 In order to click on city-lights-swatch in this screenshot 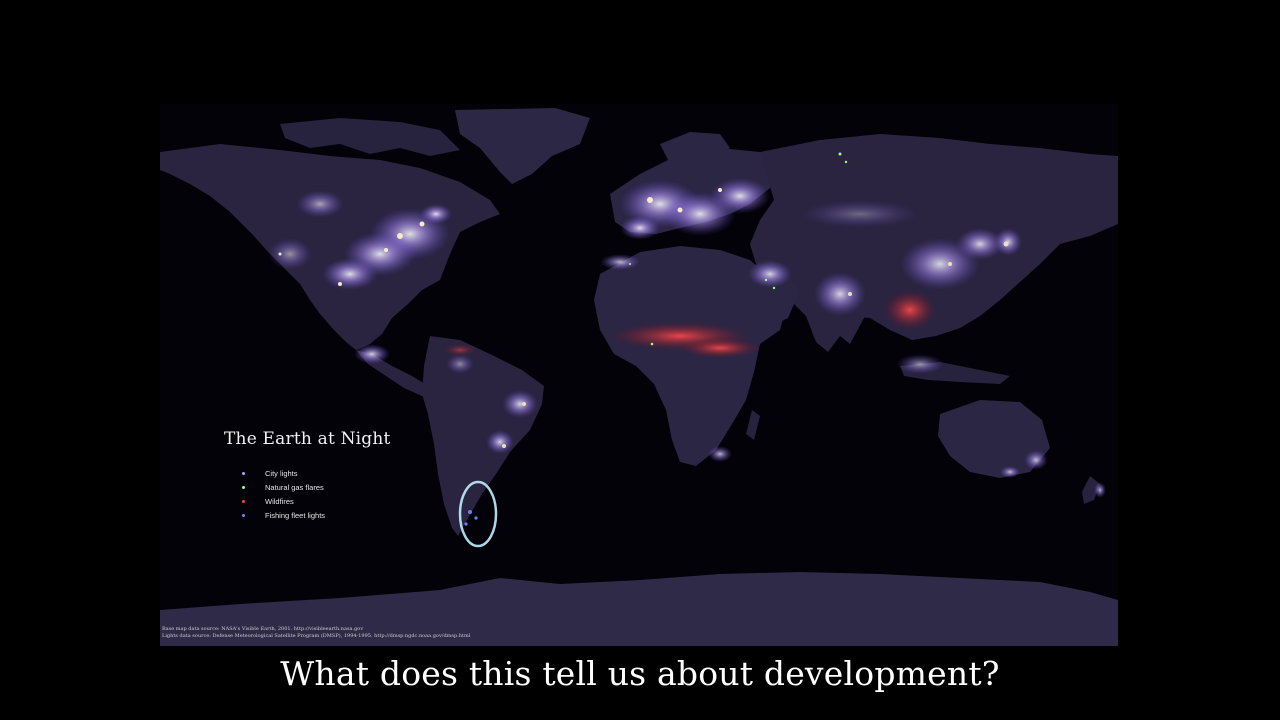, I will do `click(243, 473)`.